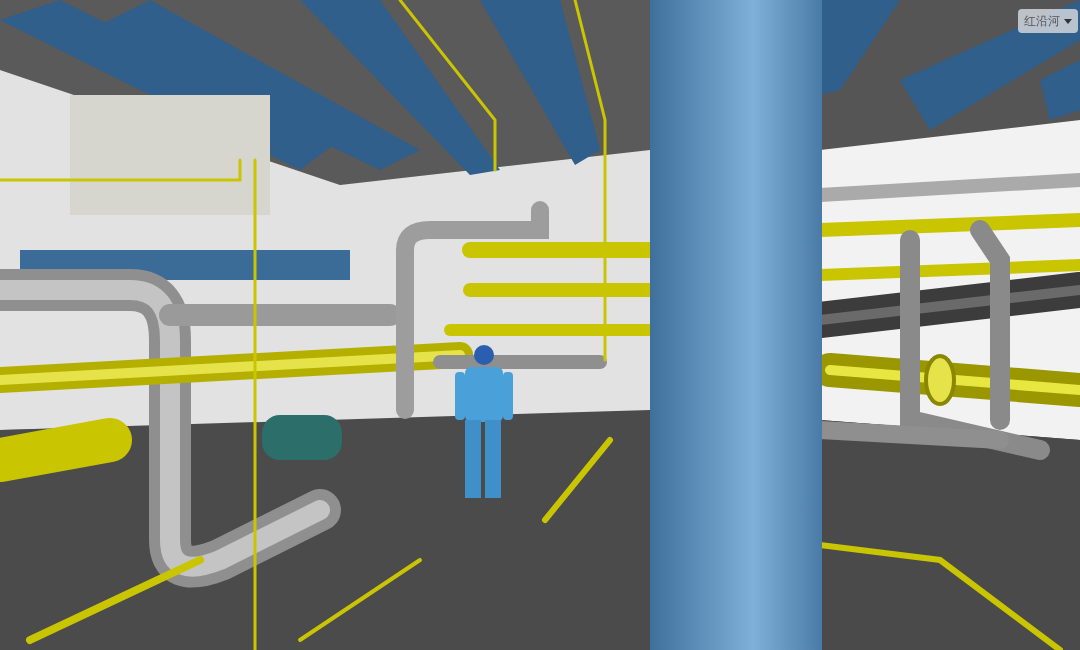  Describe the element at coordinates (1048, 21) in the screenshot. I see `site-dropdown: 红沿河` at that location.